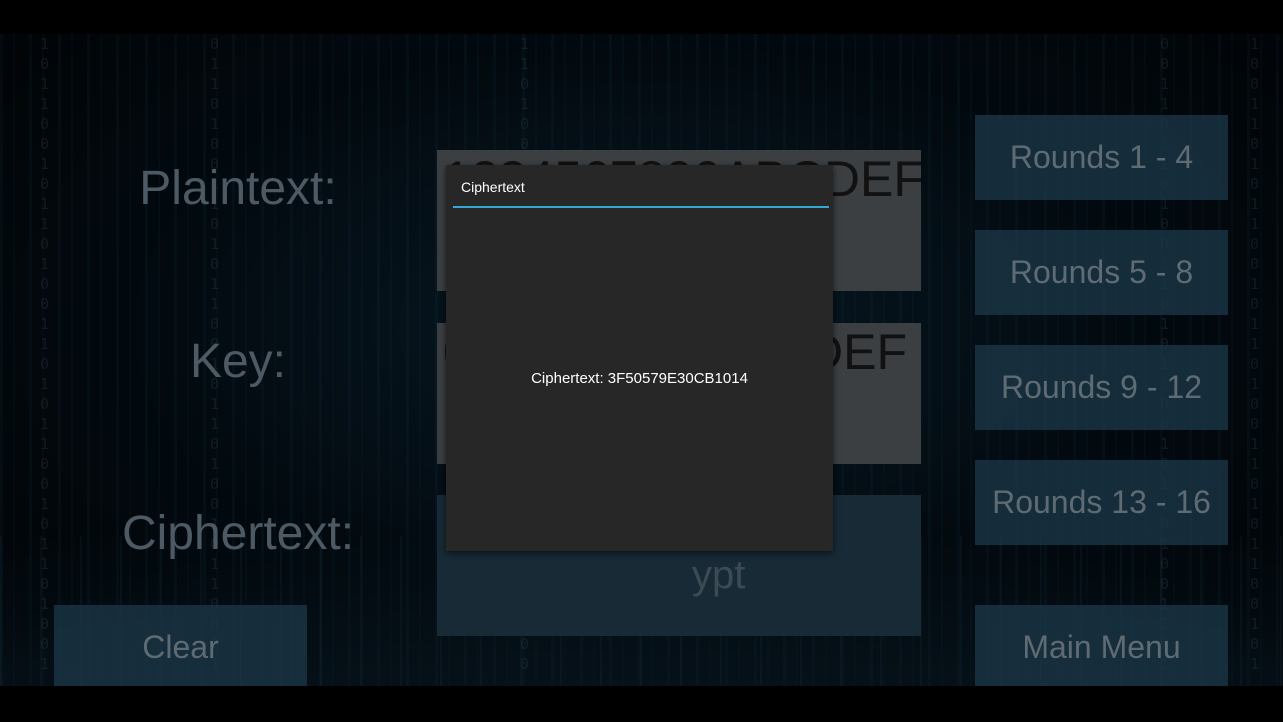 The height and width of the screenshot is (722, 1283). I want to click on key-label: Key:, so click(238, 361).